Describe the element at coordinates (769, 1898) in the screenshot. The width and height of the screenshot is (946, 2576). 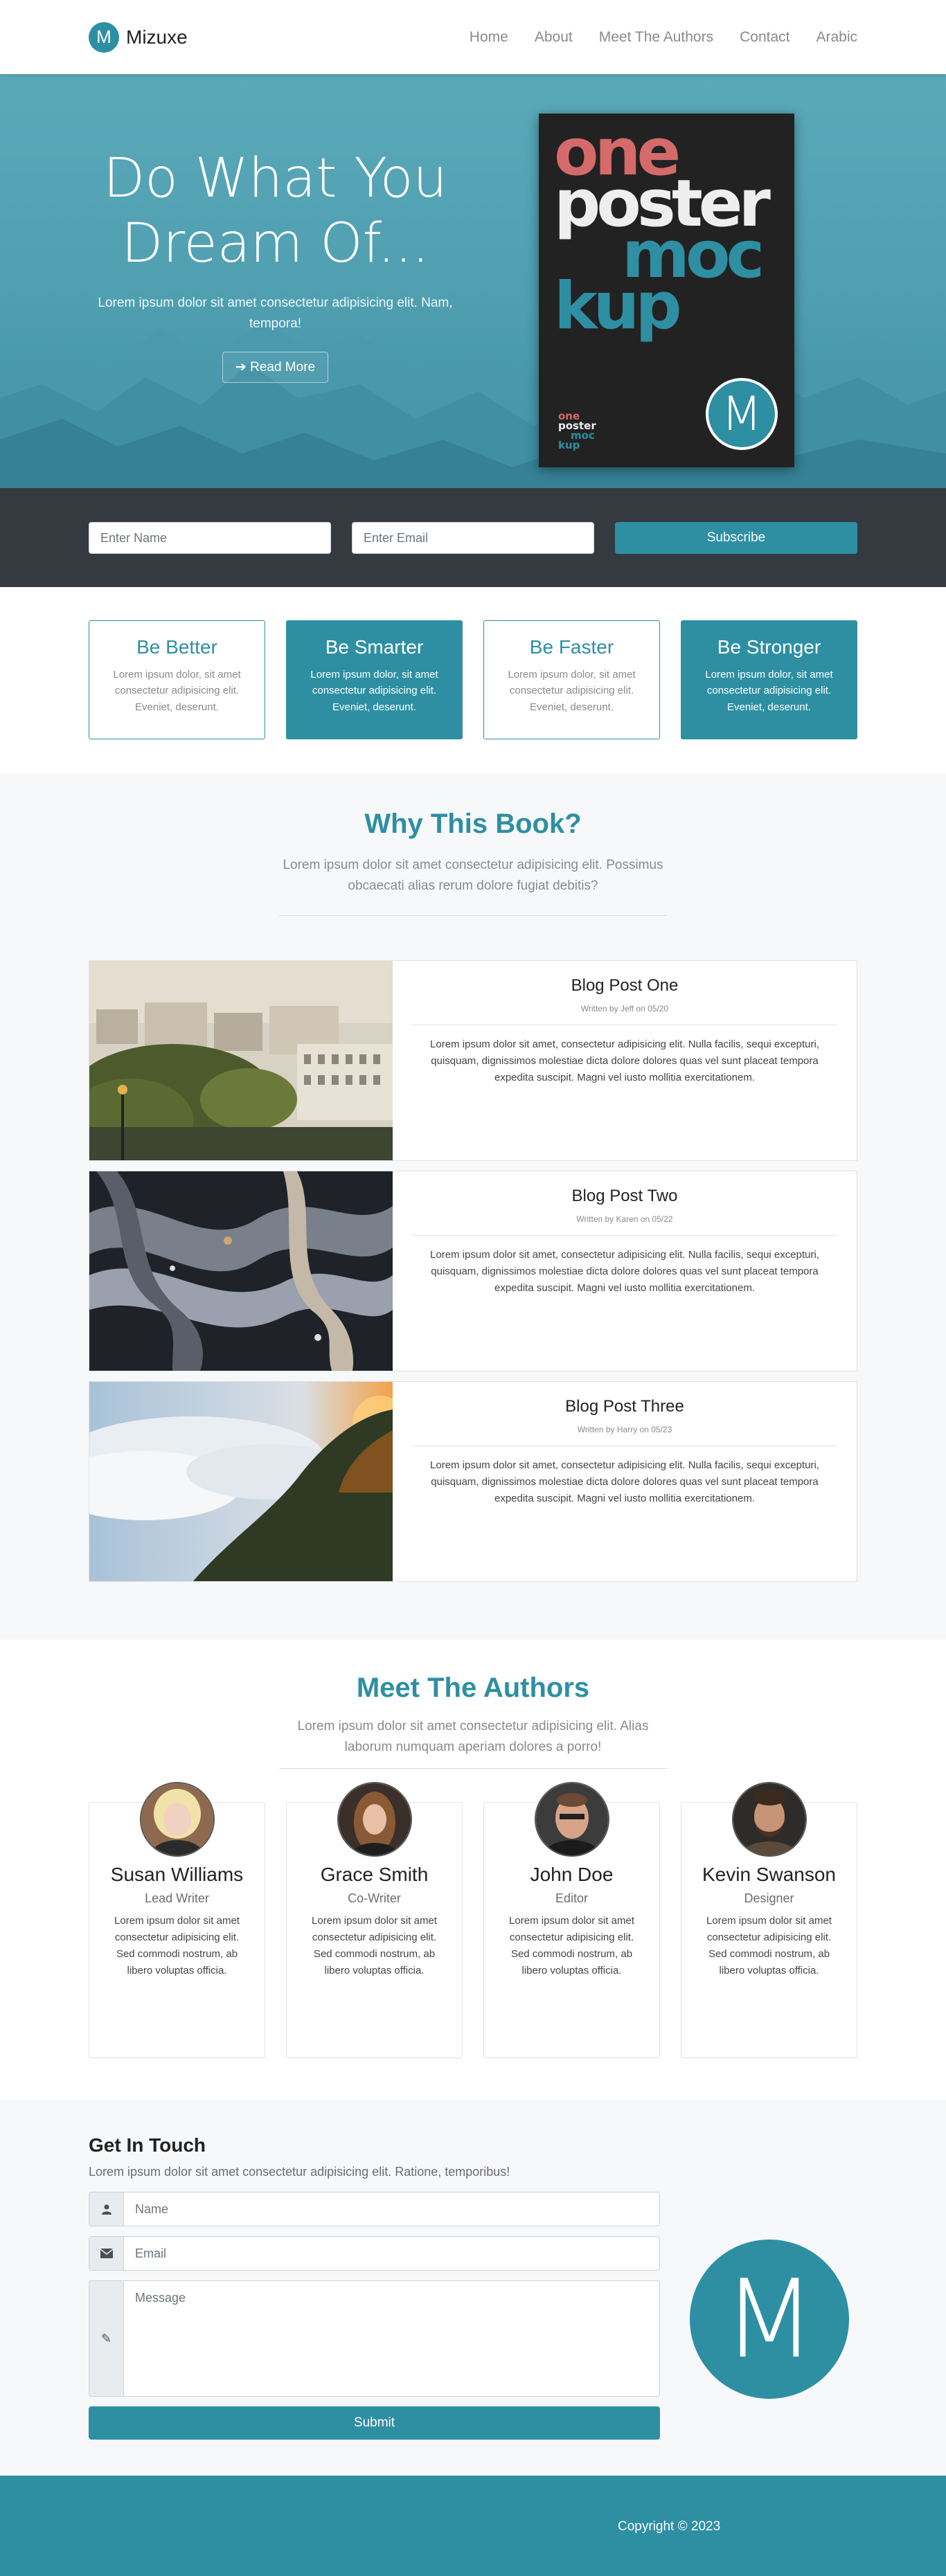
I see `author-role: Designer` at that location.